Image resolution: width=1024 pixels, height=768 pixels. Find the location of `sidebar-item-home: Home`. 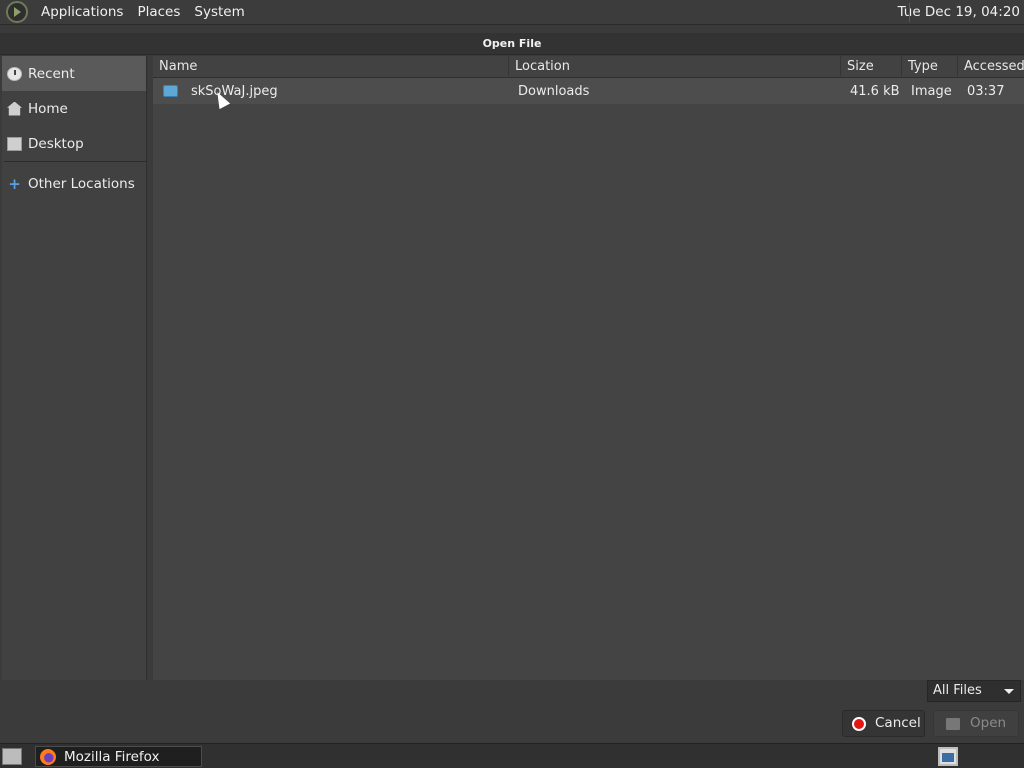

sidebar-item-home: Home is located at coordinates (74, 108).